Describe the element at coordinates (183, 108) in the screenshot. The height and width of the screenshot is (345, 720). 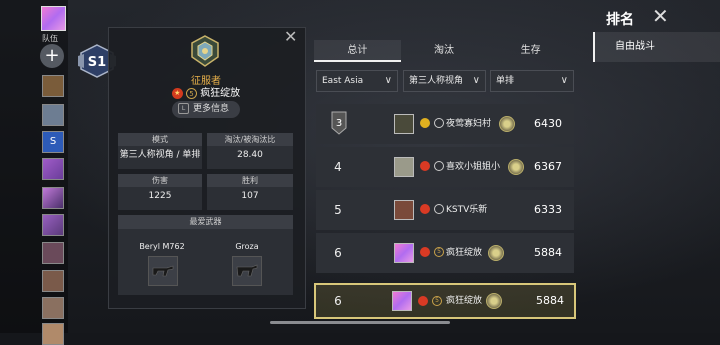
I see `key-hint-icon: L` at that location.